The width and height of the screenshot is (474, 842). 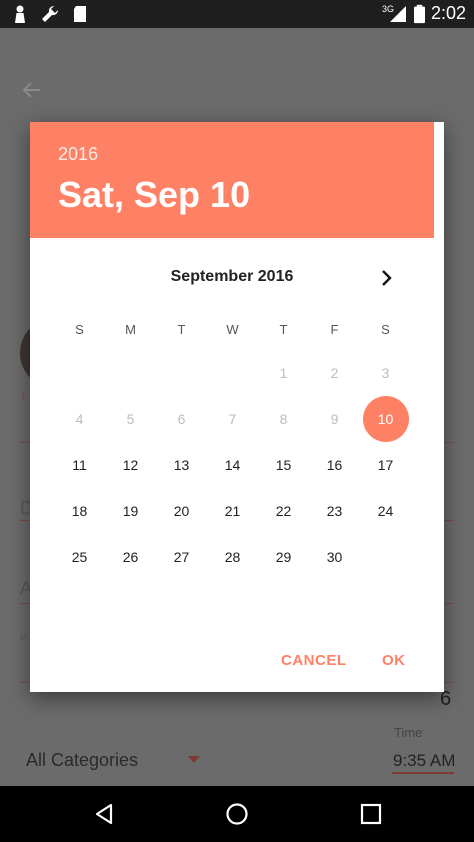 I want to click on day-number: 9, so click(x=334, y=419).